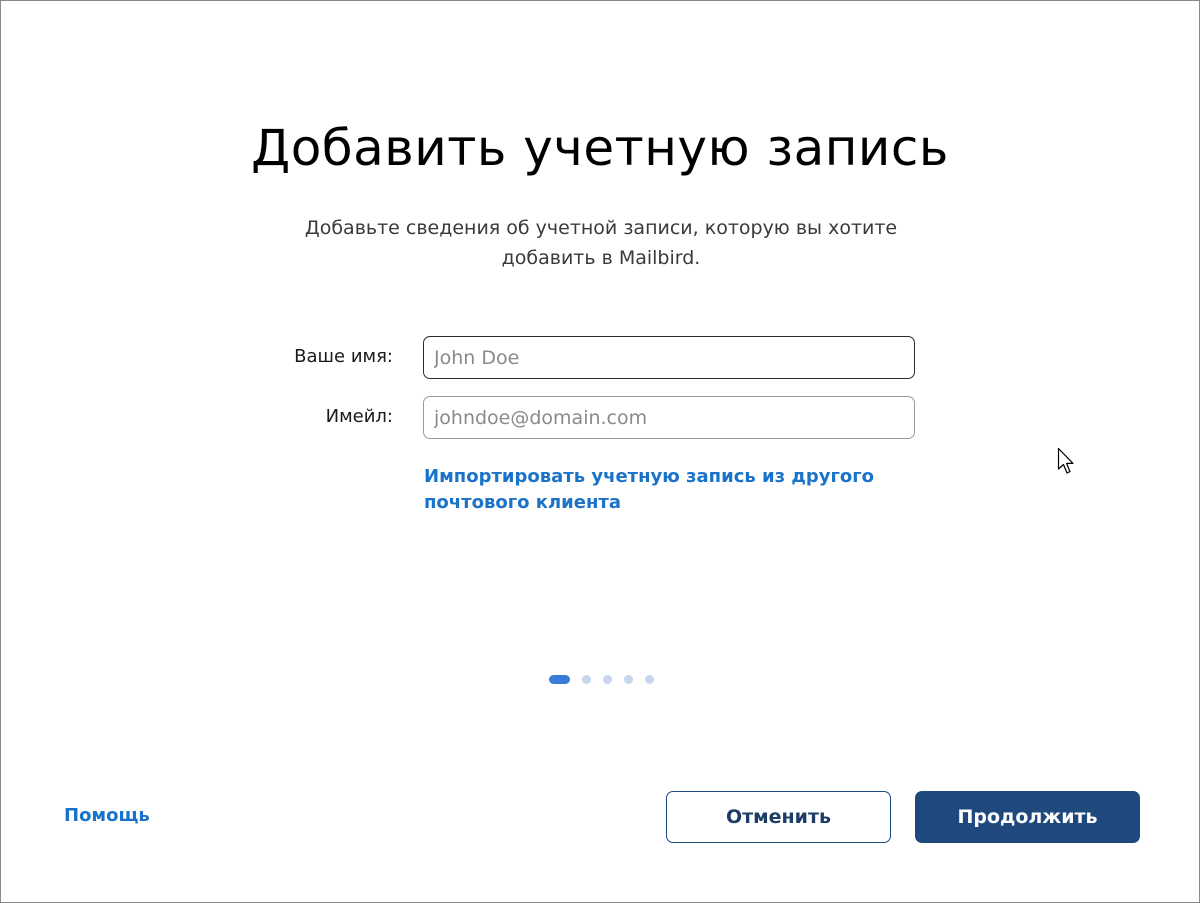 The width and height of the screenshot is (1200, 903). I want to click on page-title: Добавить учетную запись, so click(600, 148).